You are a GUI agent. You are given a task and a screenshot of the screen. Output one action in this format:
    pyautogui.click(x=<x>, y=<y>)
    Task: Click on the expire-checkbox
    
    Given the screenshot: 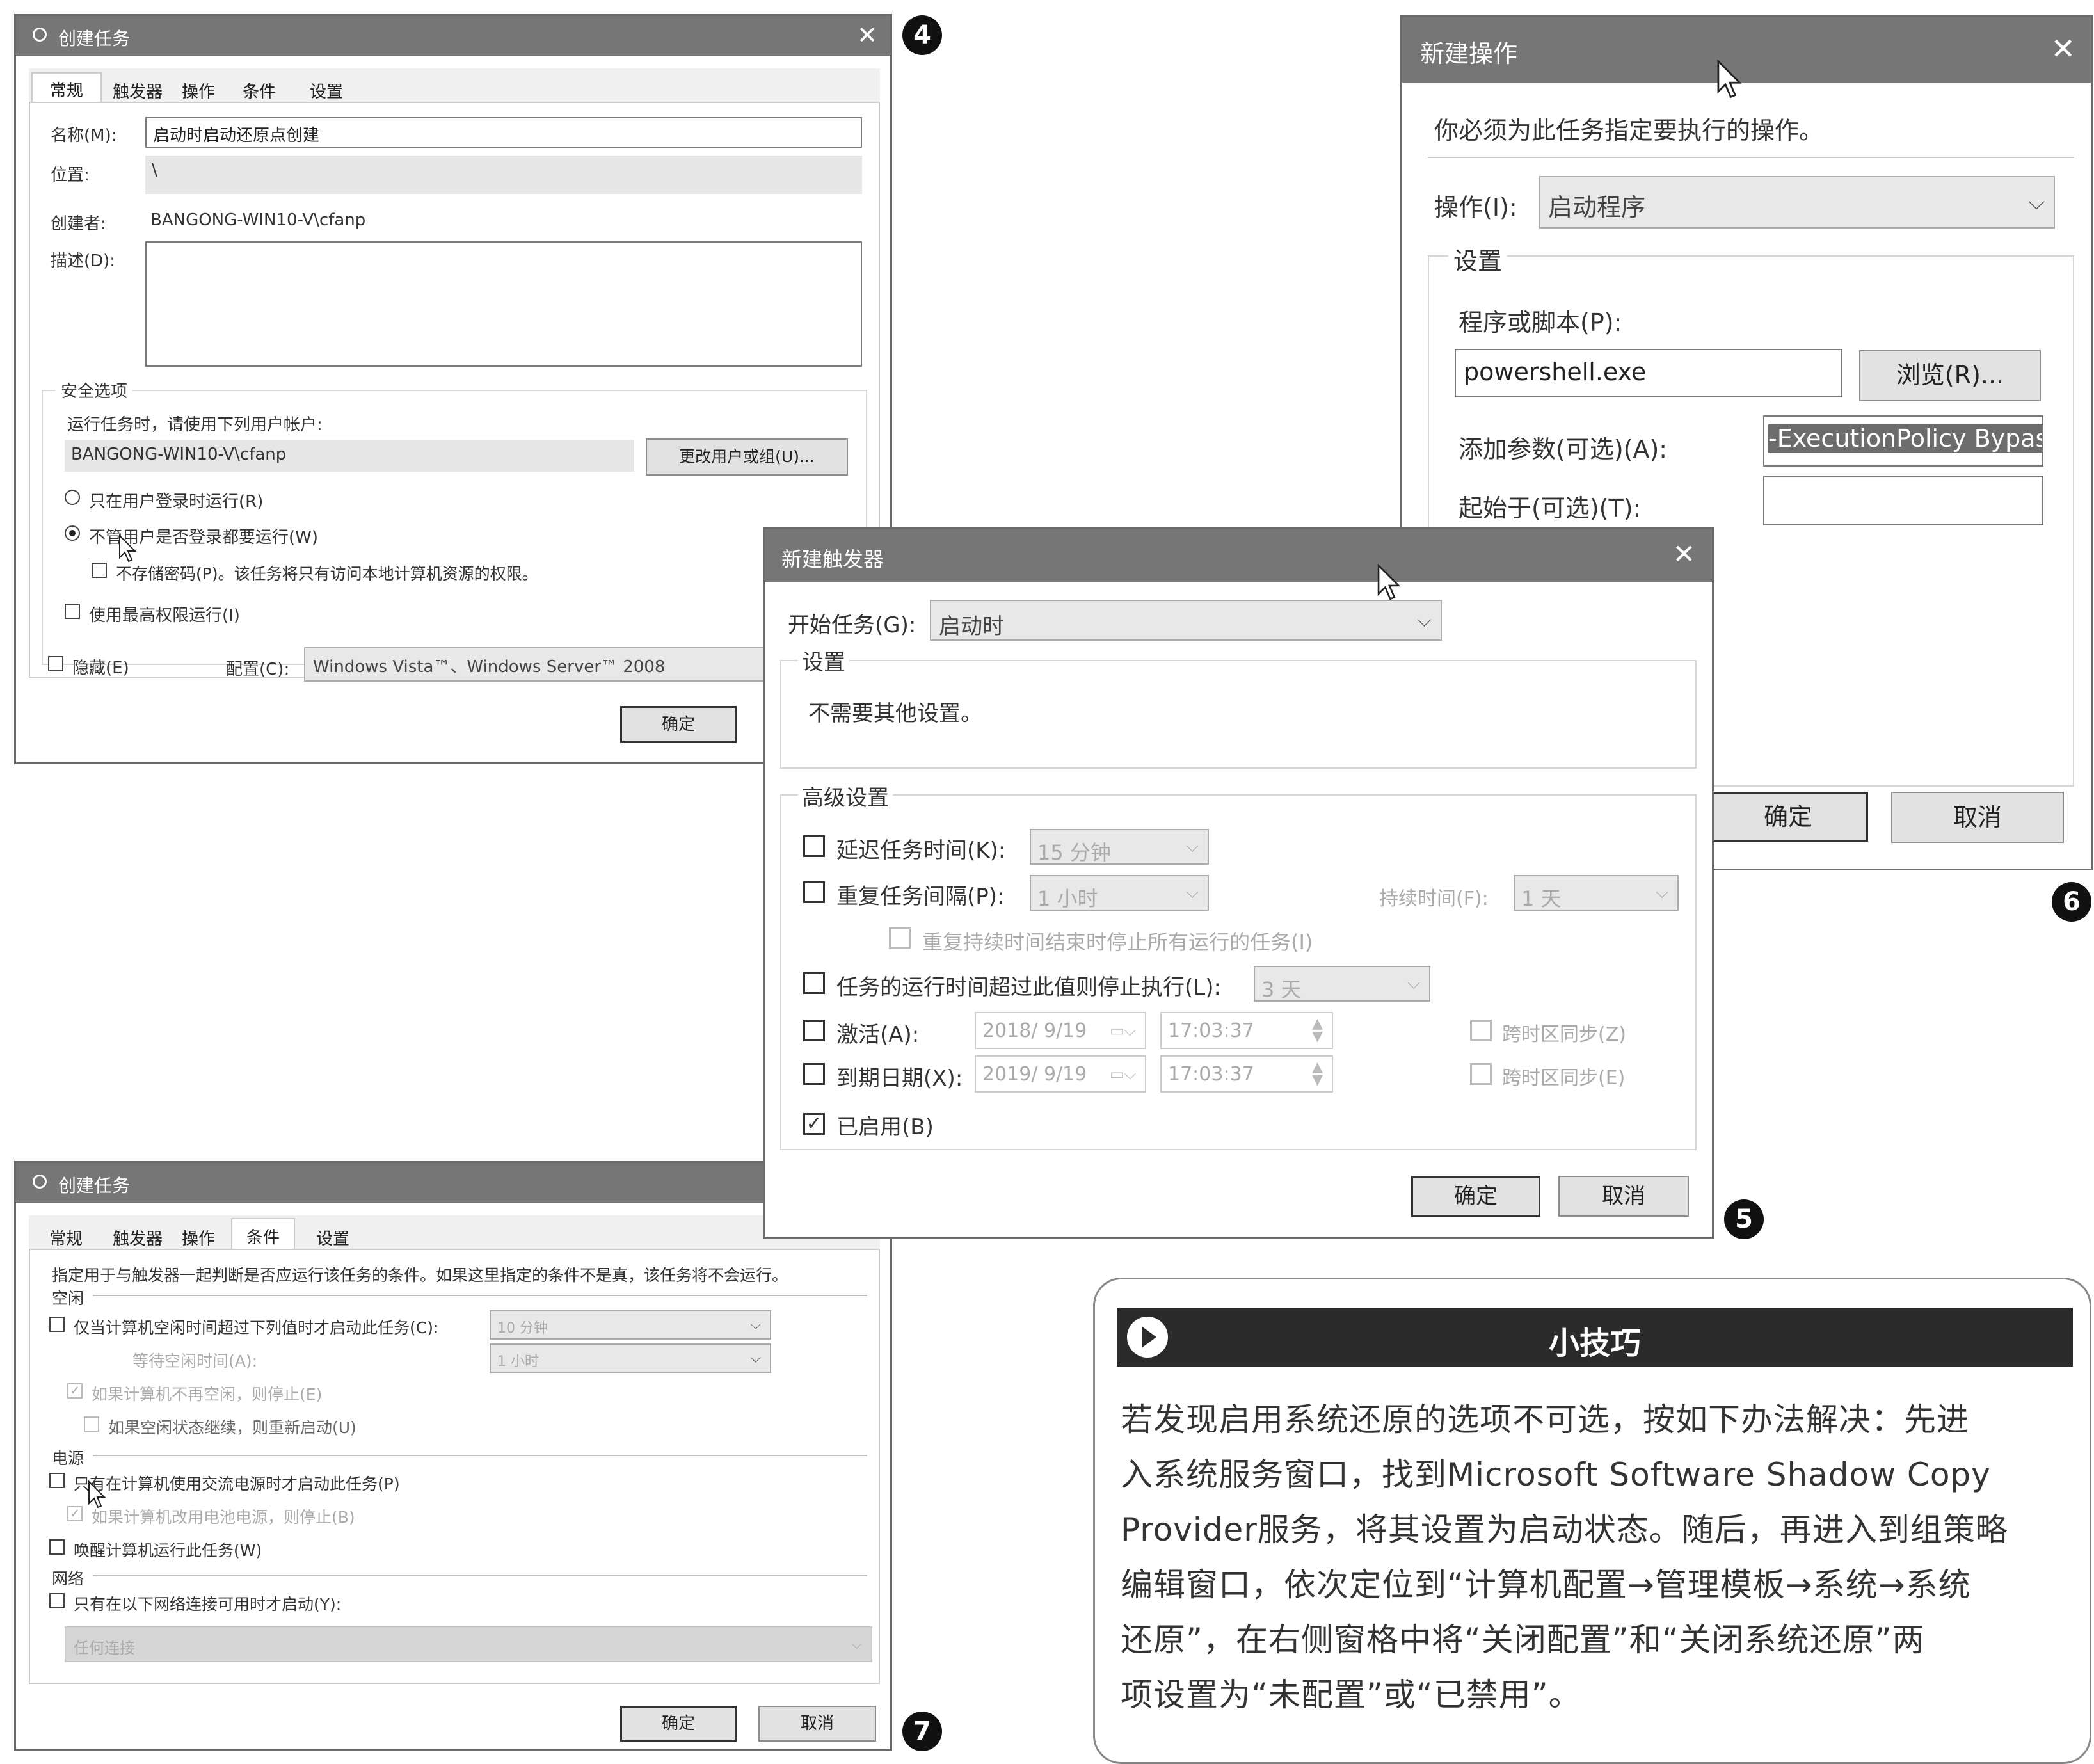 What is the action you would take?
    pyautogui.click(x=814, y=1074)
    